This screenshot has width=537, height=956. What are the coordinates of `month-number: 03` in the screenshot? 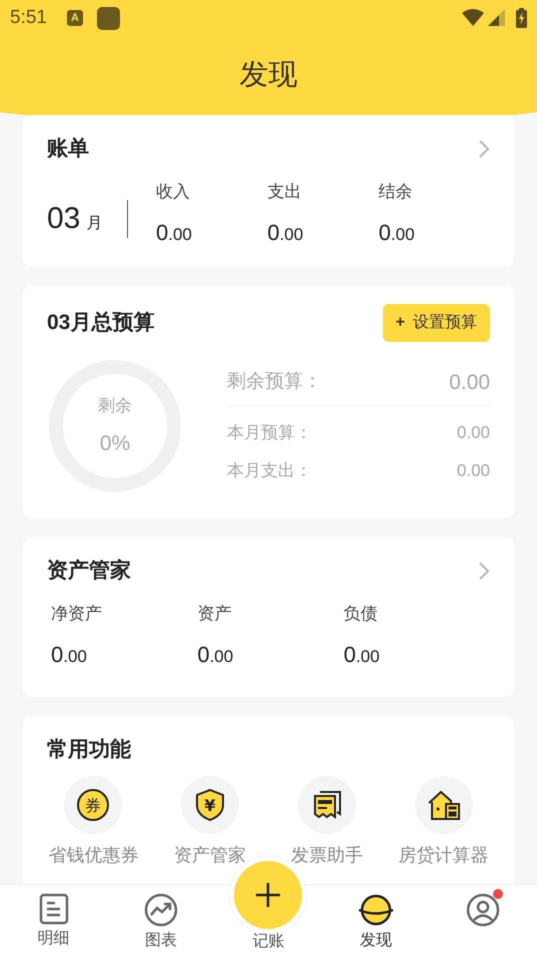 It's located at (63, 219).